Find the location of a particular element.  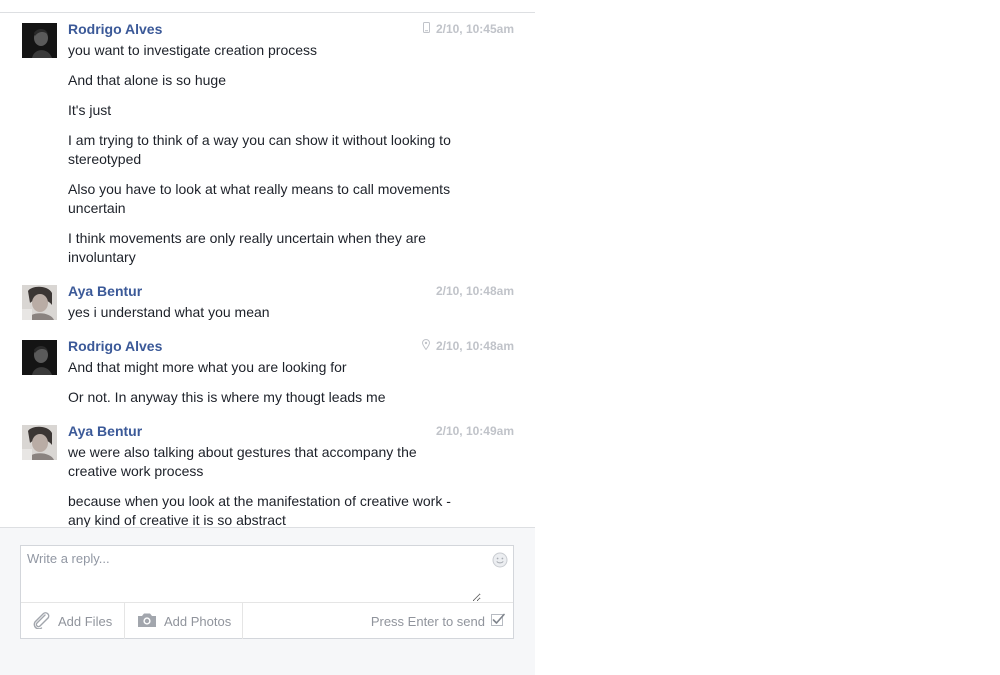

add-photos-button: Add Photos is located at coordinates (184, 621).